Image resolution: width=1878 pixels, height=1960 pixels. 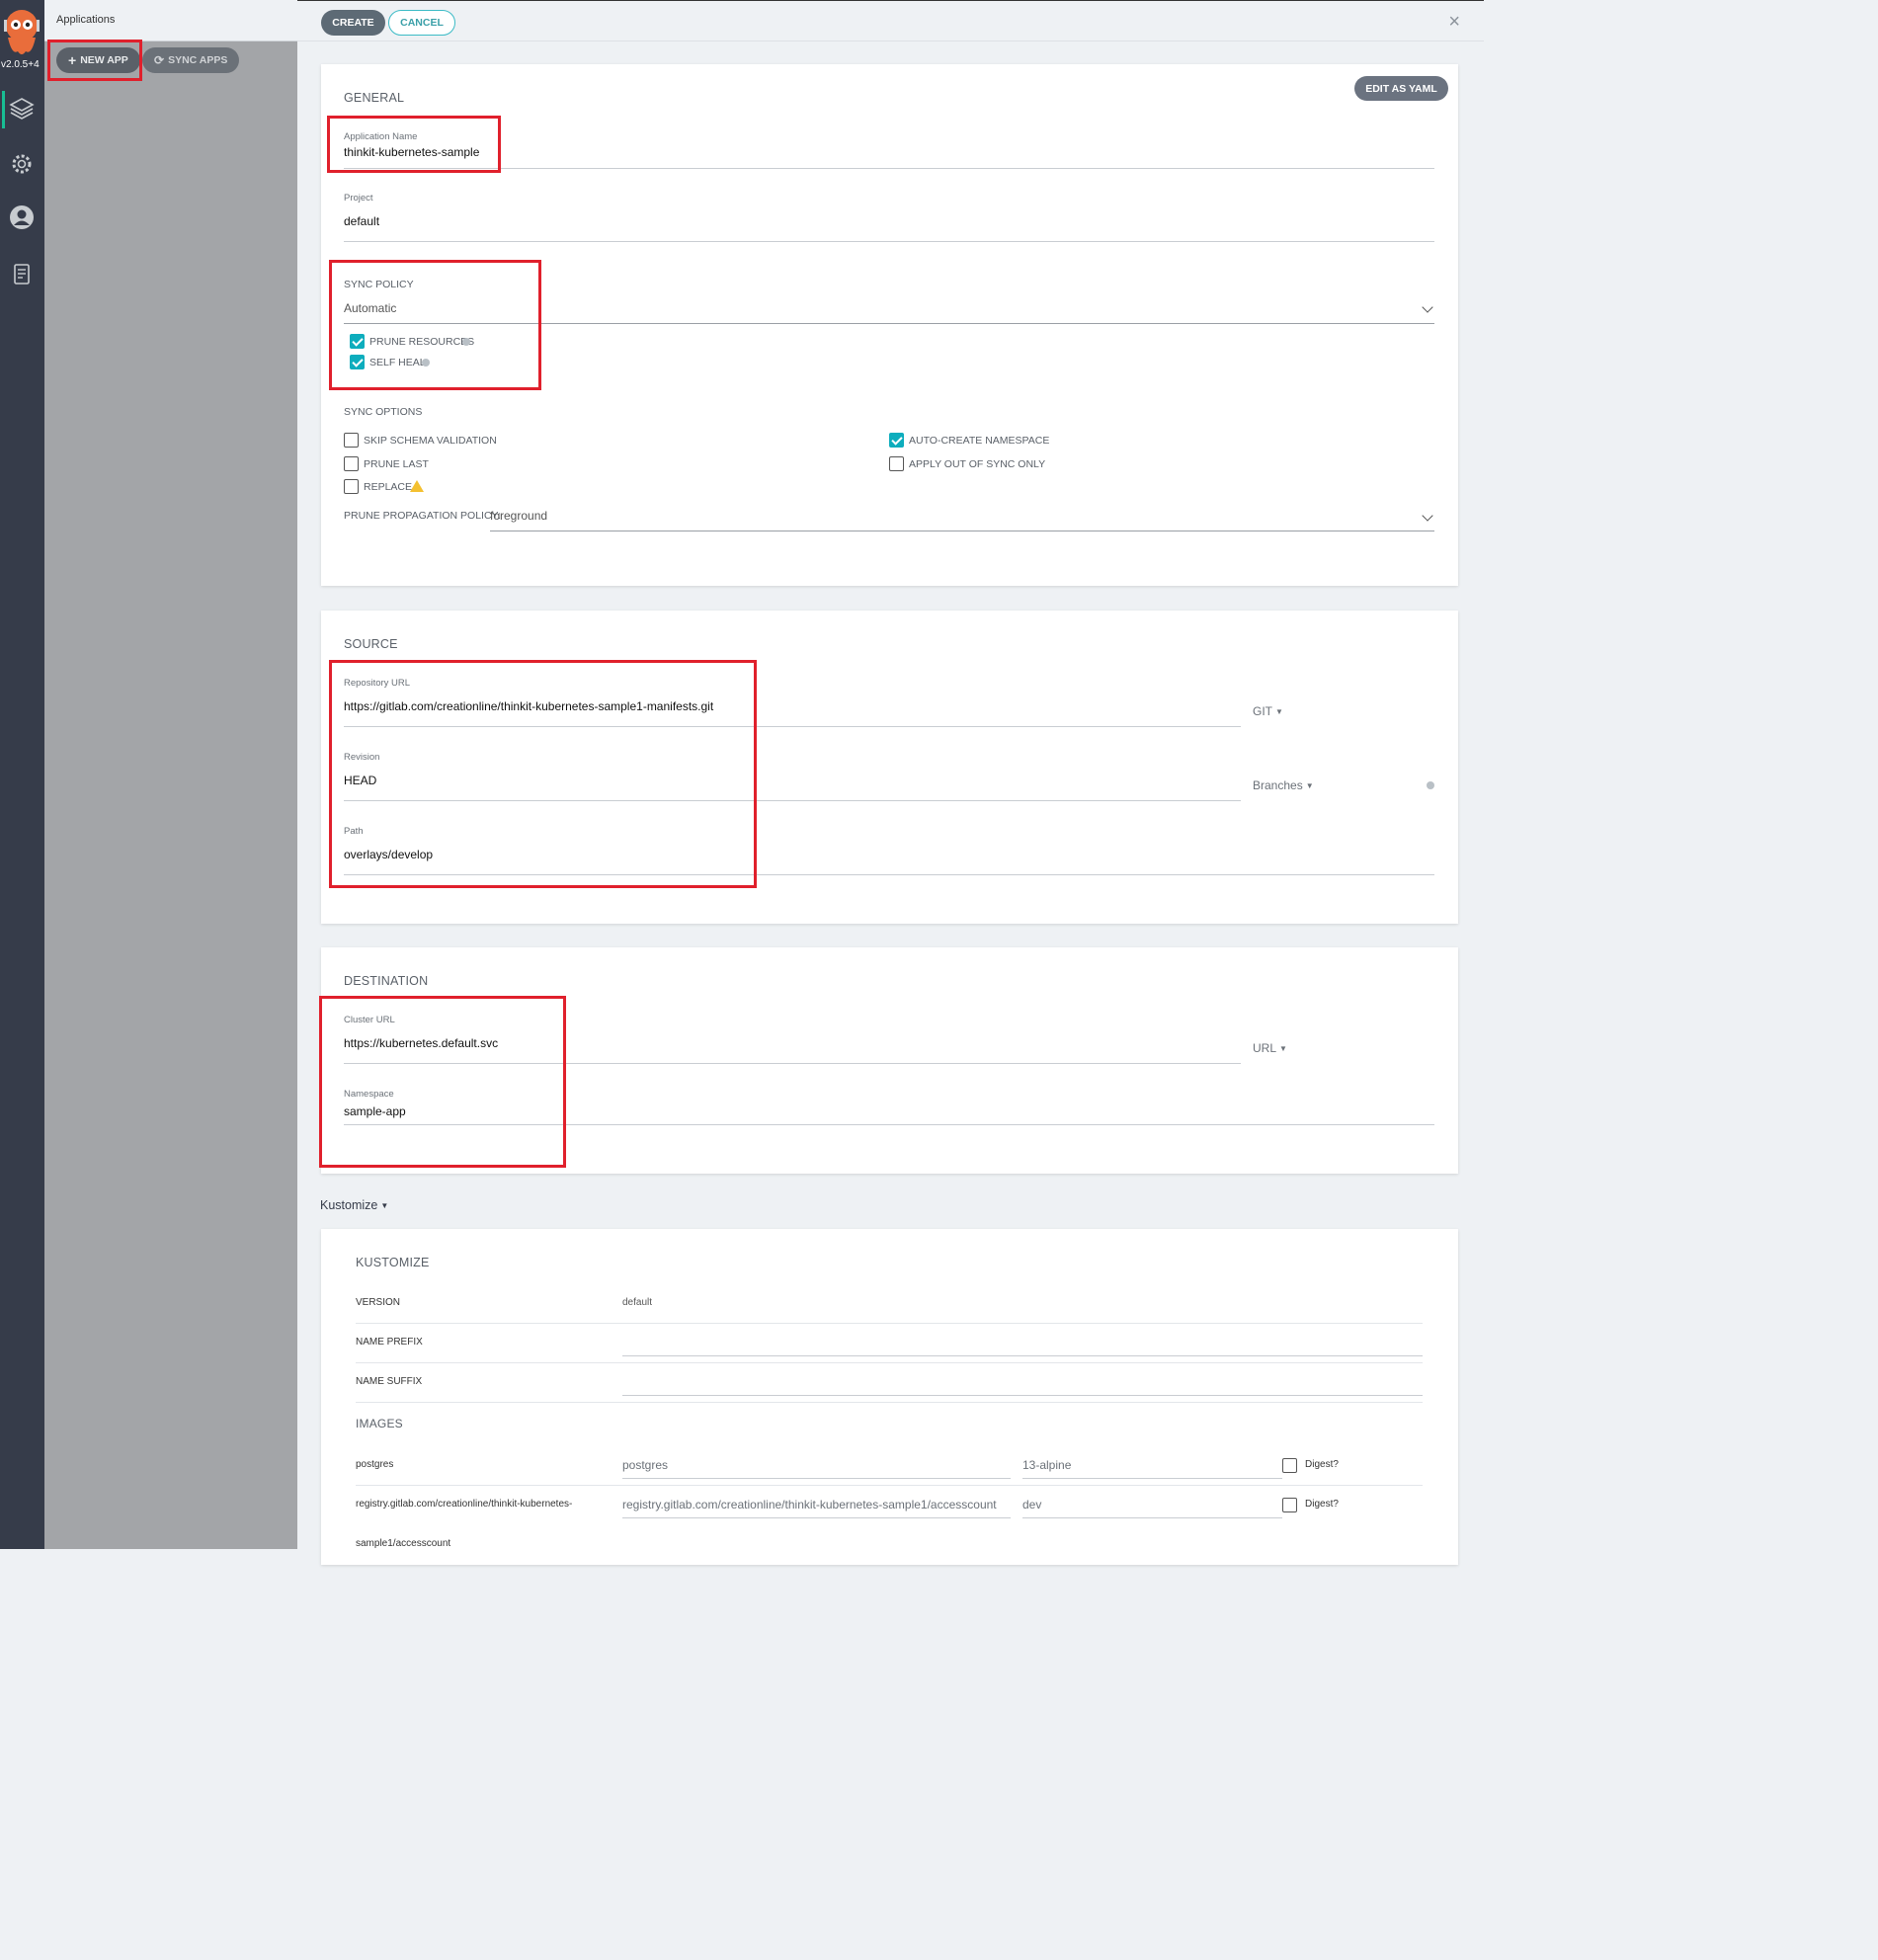 What do you see at coordinates (1022, 1355) in the screenshot?
I see `name-prefix-input` at bounding box center [1022, 1355].